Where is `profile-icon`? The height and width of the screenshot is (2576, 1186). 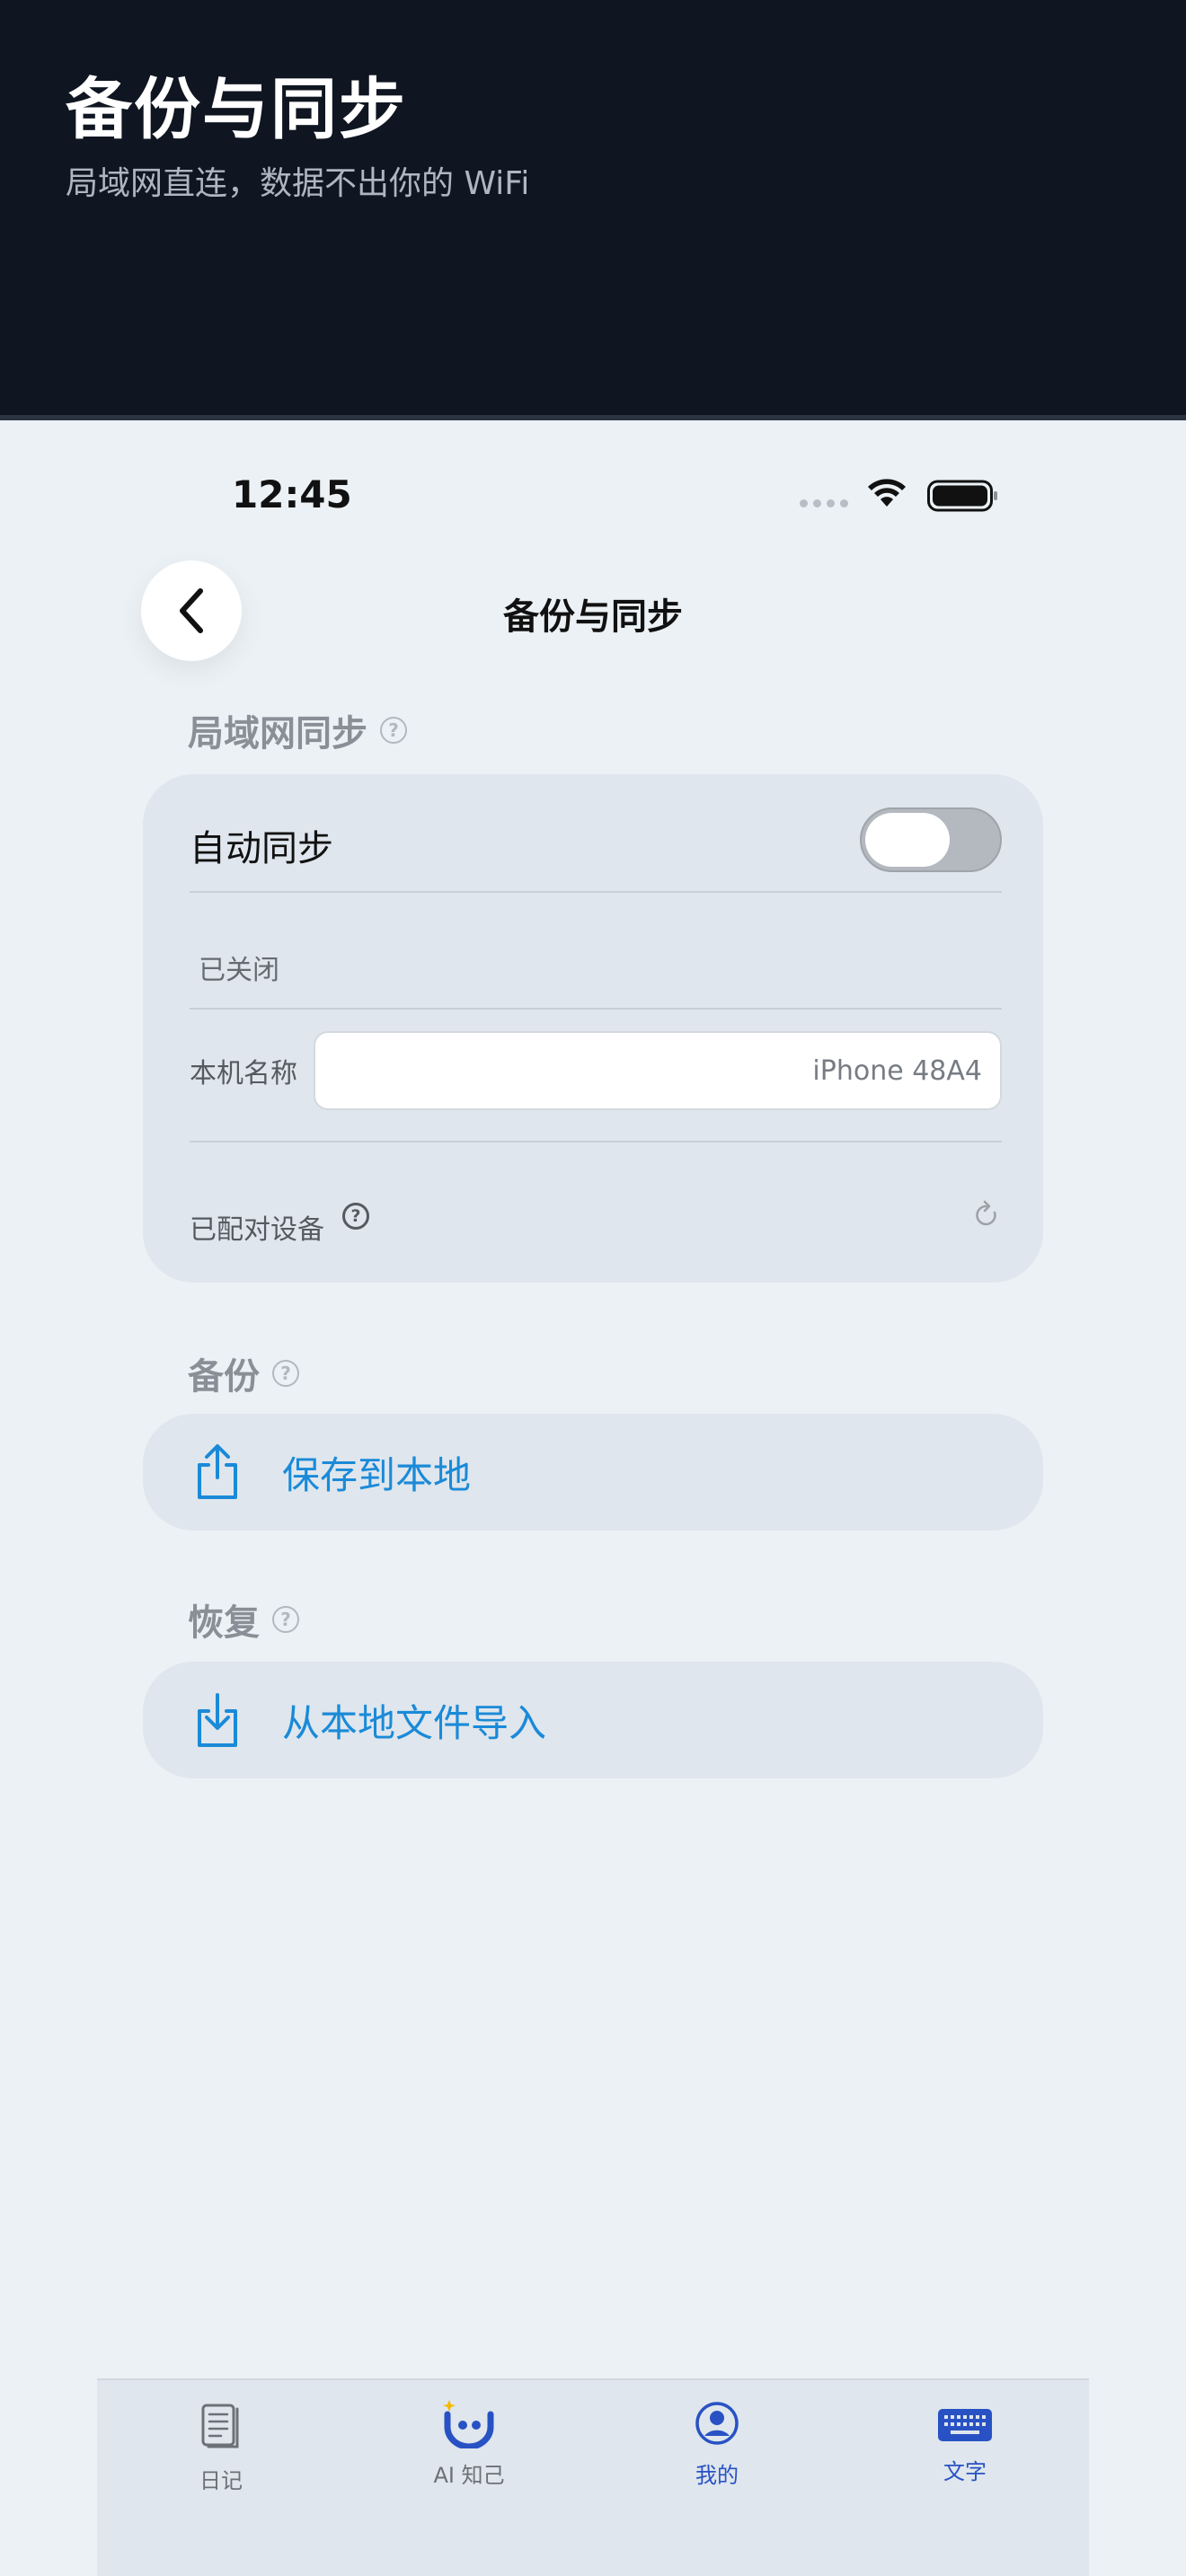
profile-icon is located at coordinates (717, 2423).